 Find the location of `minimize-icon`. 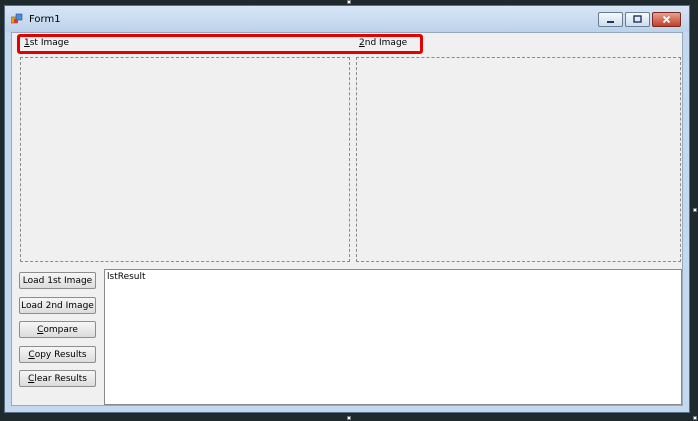

minimize-icon is located at coordinates (610, 22).